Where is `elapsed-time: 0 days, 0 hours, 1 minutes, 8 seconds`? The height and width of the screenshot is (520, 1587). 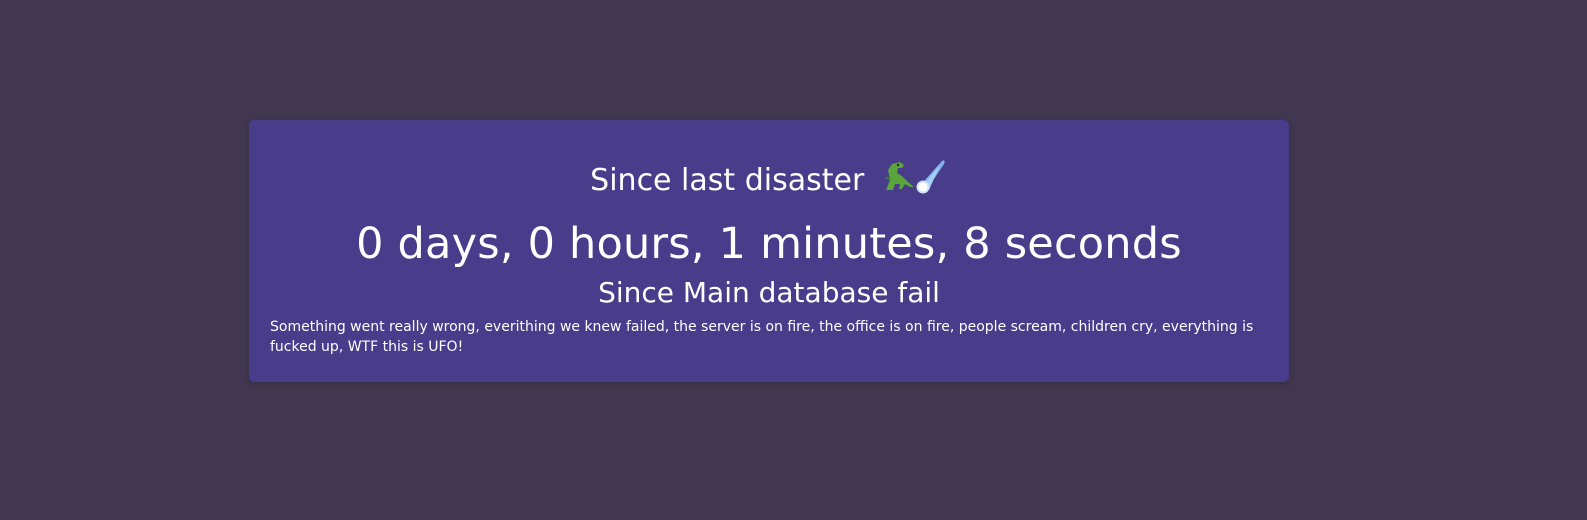 elapsed-time: 0 days, 0 hours, 1 minutes, 8 seconds is located at coordinates (769, 244).